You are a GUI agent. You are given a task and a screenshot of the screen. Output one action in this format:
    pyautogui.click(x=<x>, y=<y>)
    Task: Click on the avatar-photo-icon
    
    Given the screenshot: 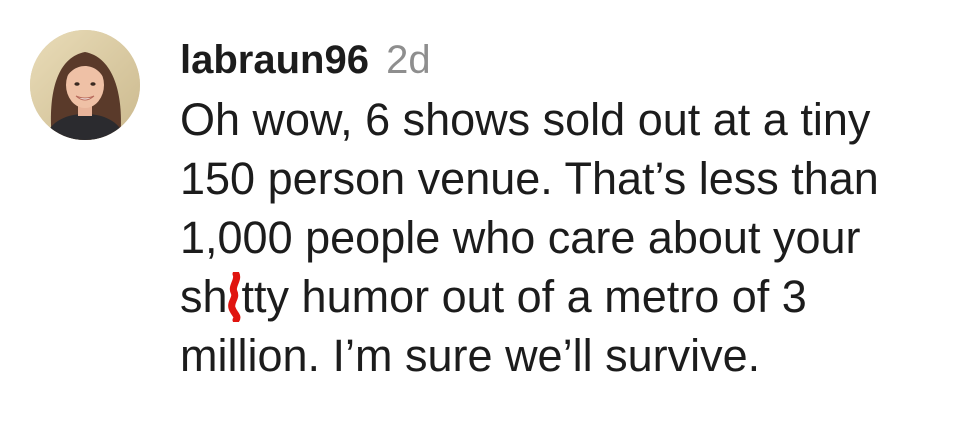 What is the action you would take?
    pyautogui.click(x=85, y=85)
    